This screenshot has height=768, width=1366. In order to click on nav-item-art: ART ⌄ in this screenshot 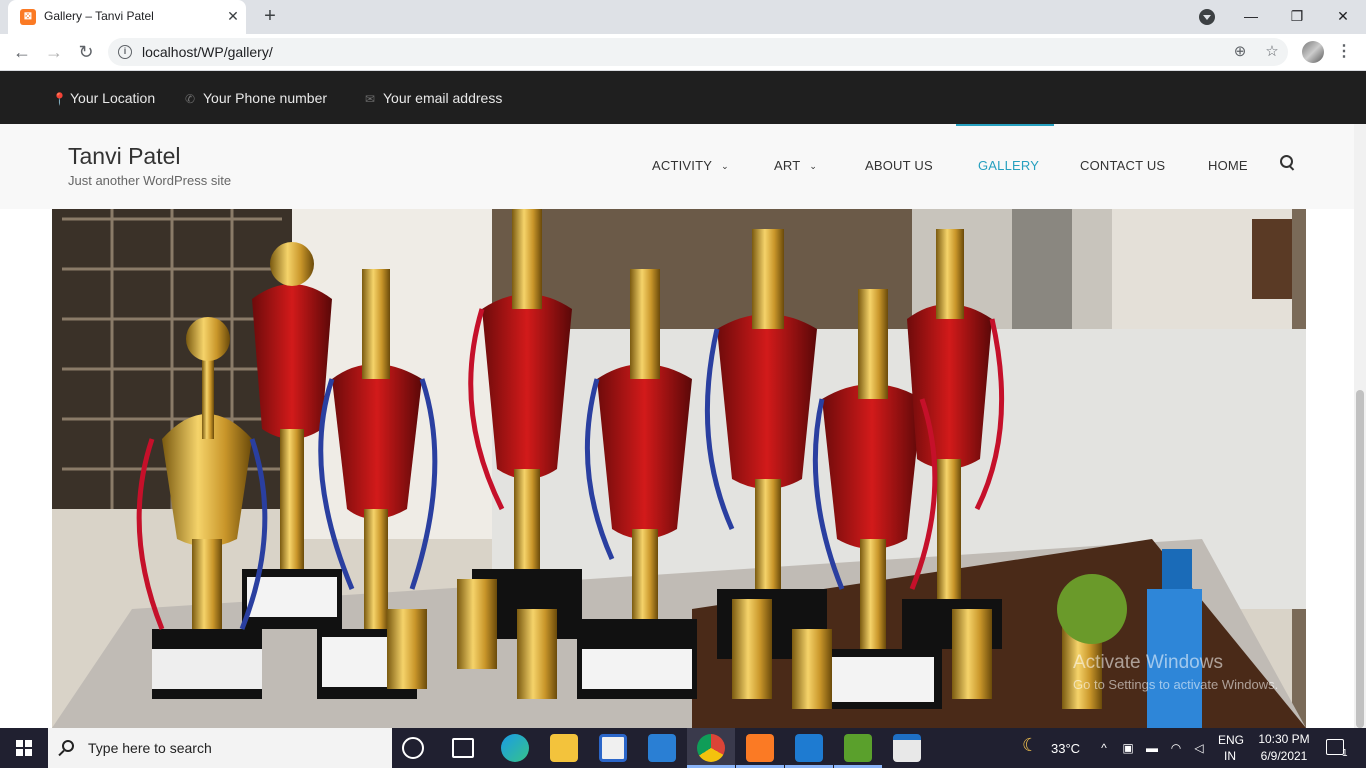, I will do `click(795, 165)`.